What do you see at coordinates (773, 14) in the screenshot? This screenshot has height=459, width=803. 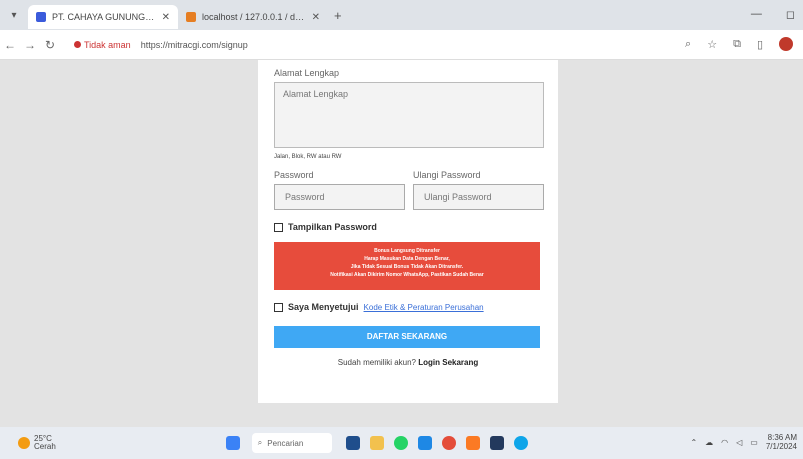 I see `window-controls: — ◻` at bounding box center [773, 14].